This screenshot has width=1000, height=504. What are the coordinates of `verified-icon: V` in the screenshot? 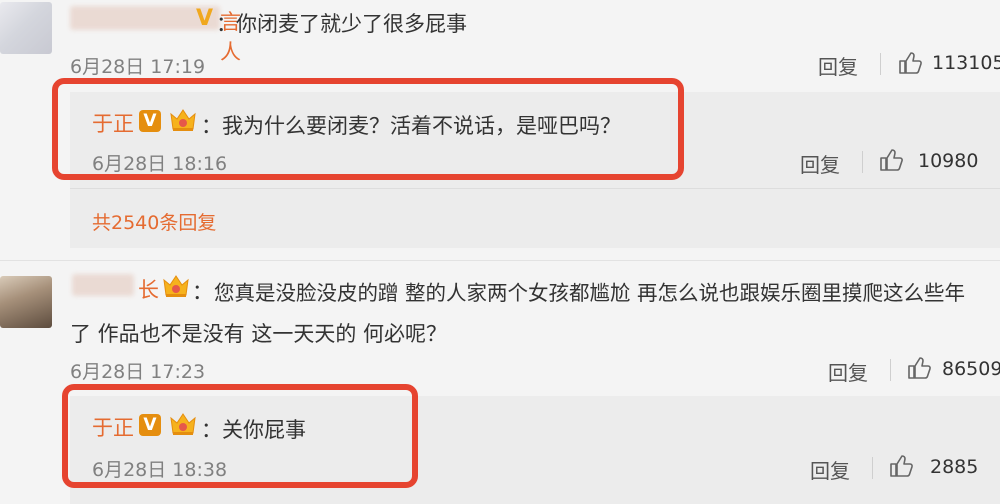 It's located at (205, 18).